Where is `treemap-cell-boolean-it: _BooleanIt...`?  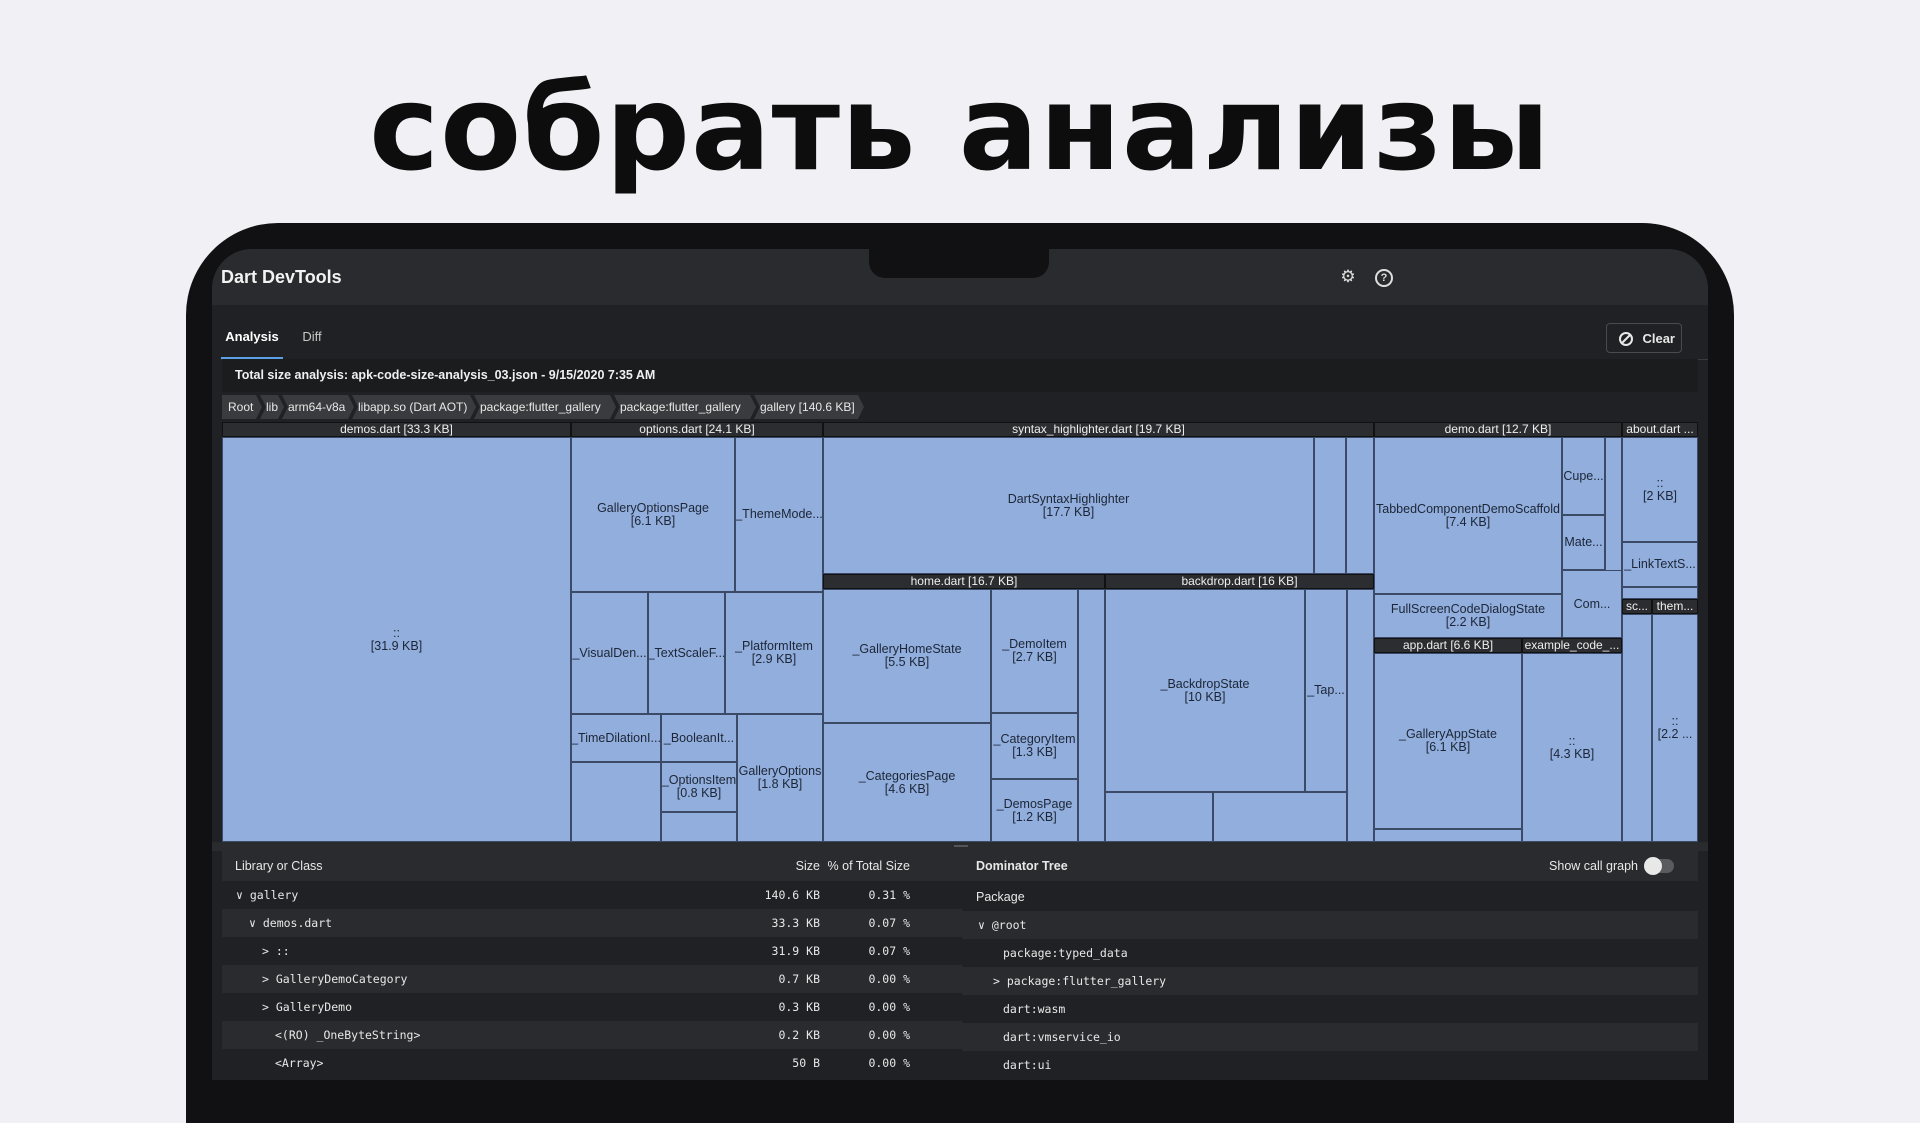 treemap-cell-boolean-it: _BooleanIt... is located at coordinates (699, 738).